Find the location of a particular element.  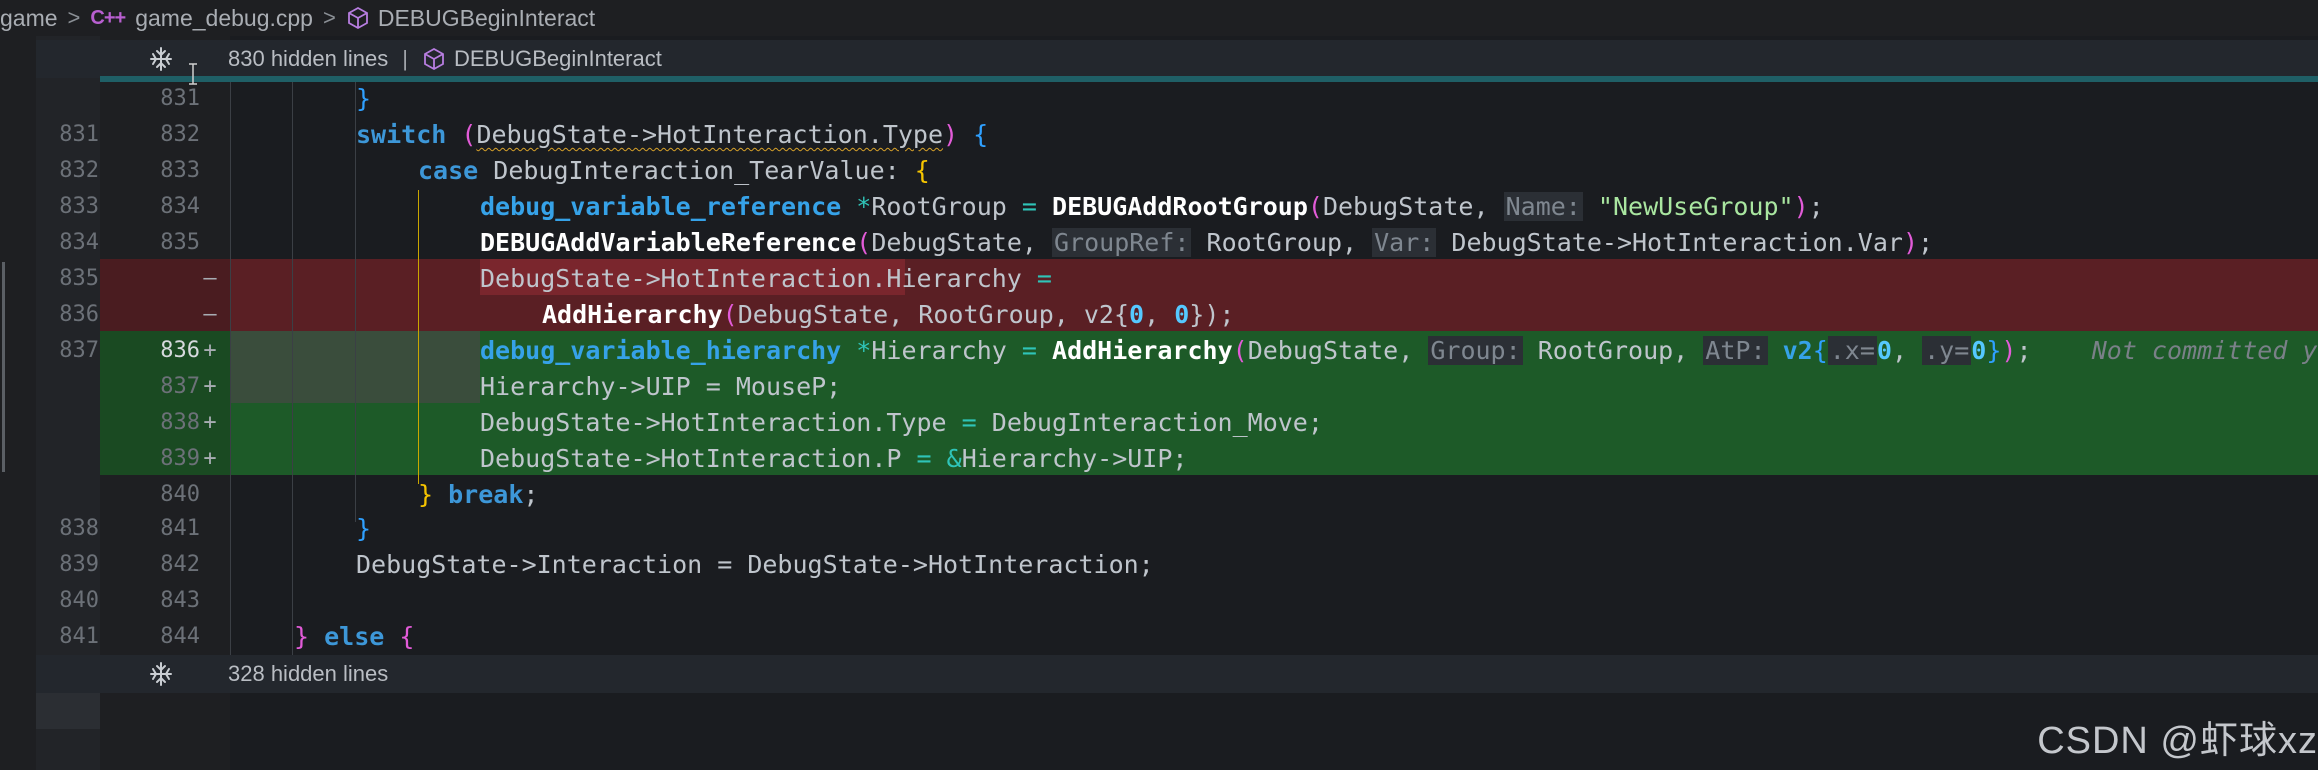

breadcrumb-game: game is located at coordinates (29, 18).